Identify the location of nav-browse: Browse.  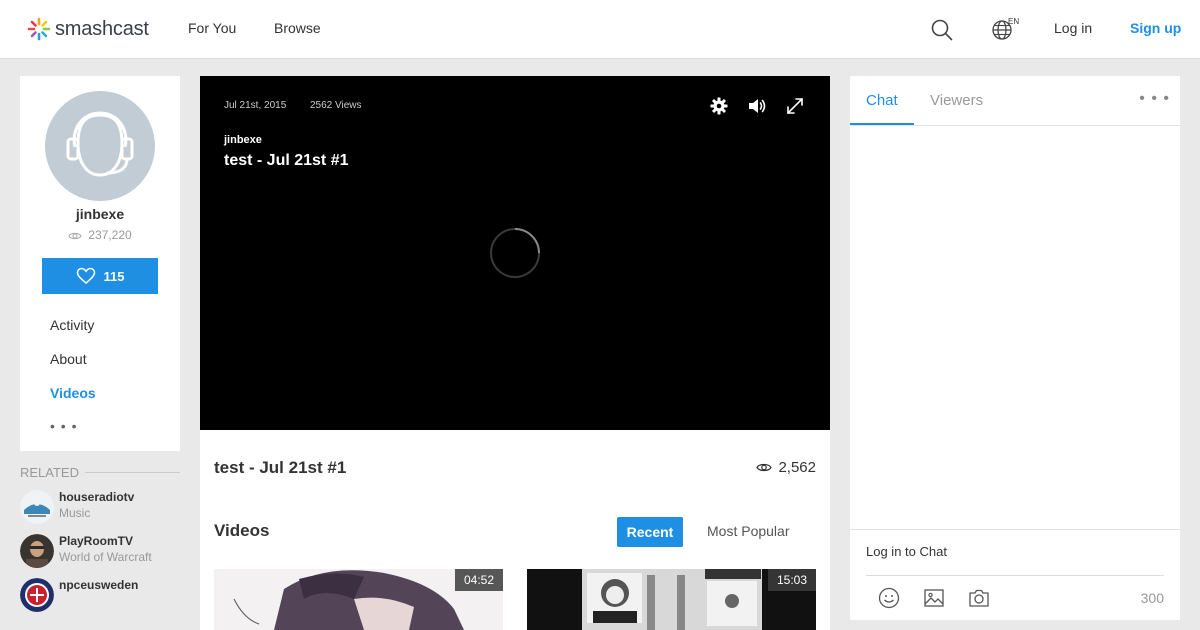
(297, 28).